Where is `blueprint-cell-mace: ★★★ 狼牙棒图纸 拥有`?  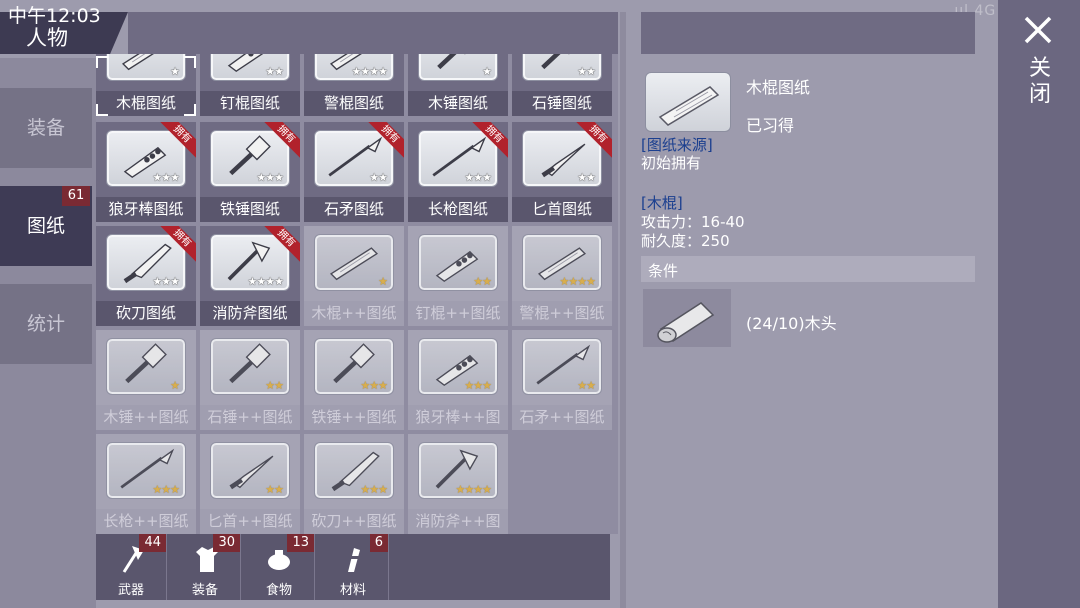
blueprint-cell-mace: ★★★ 狼牙棒图纸 拥有 is located at coordinates (146, 172).